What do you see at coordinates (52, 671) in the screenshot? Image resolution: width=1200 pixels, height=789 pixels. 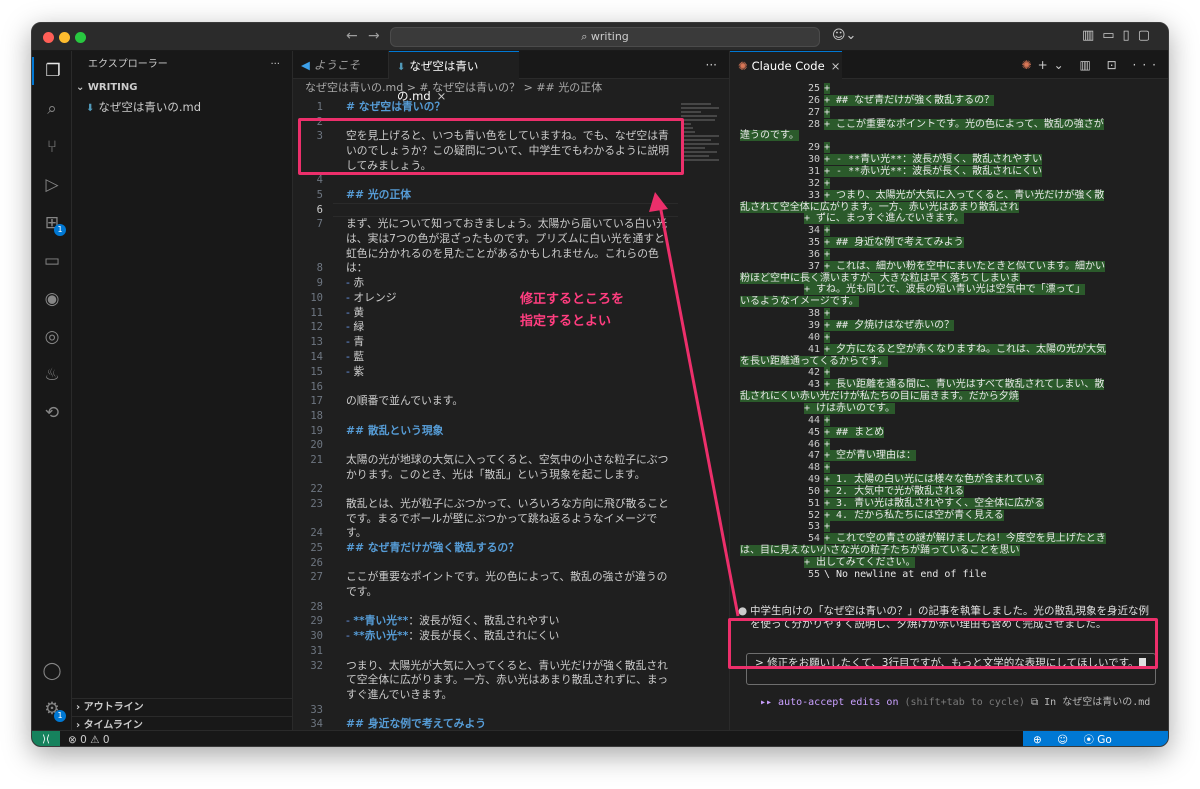 I see `account-icon: ◯` at bounding box center [52, 671].